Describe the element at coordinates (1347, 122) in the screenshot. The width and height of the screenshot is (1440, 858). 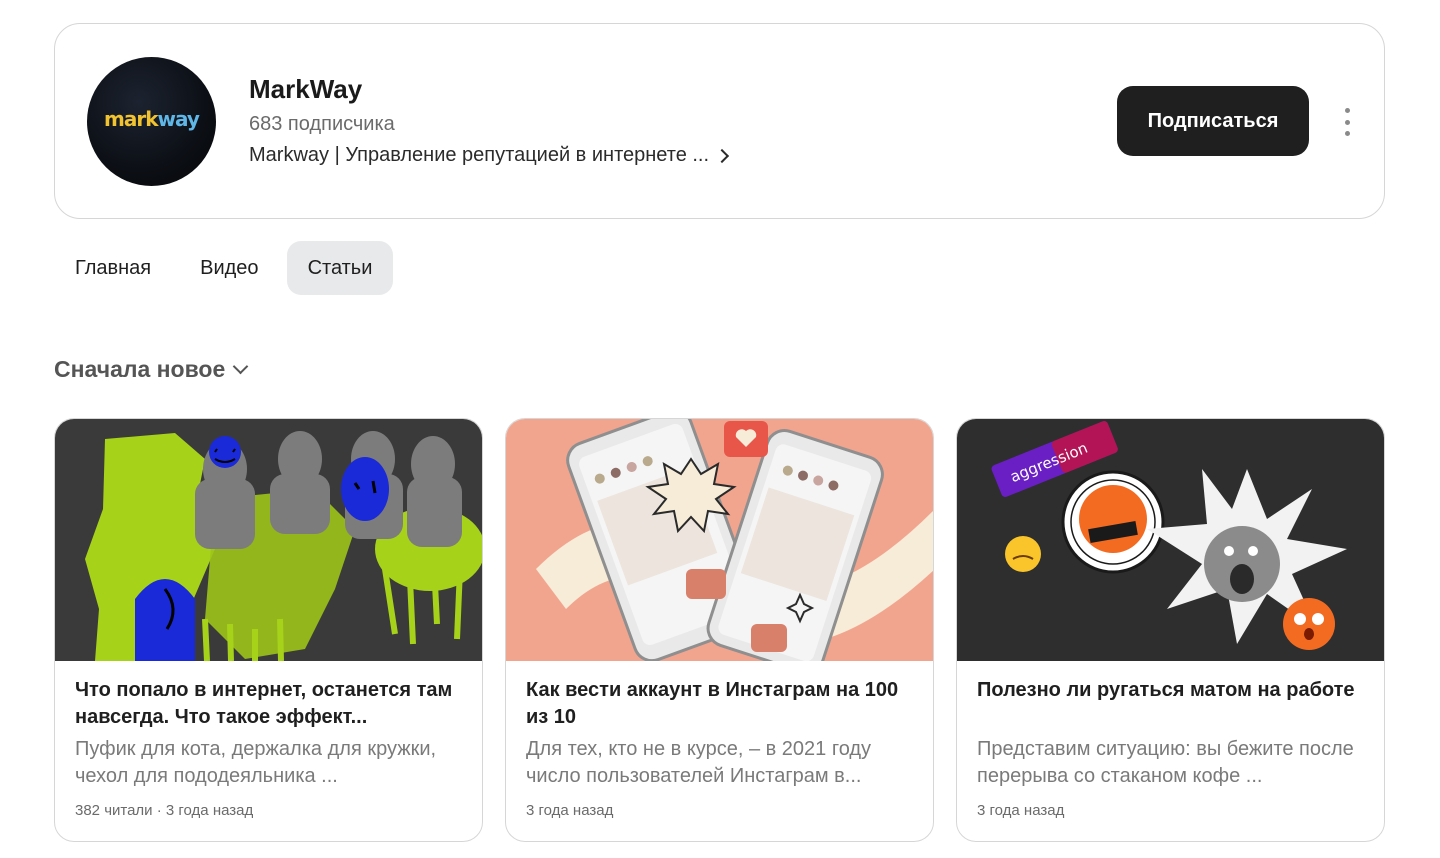
I see `more-options-icon` at that location.